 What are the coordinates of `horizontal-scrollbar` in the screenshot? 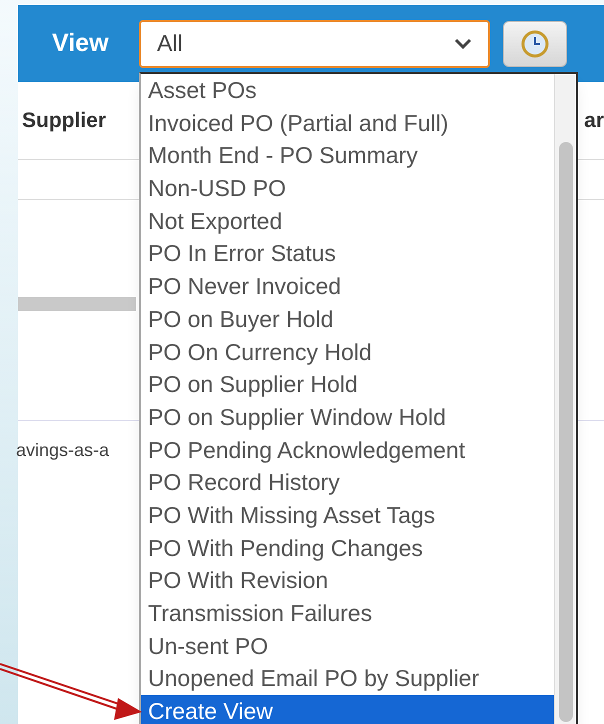 It's located at (77, 304).